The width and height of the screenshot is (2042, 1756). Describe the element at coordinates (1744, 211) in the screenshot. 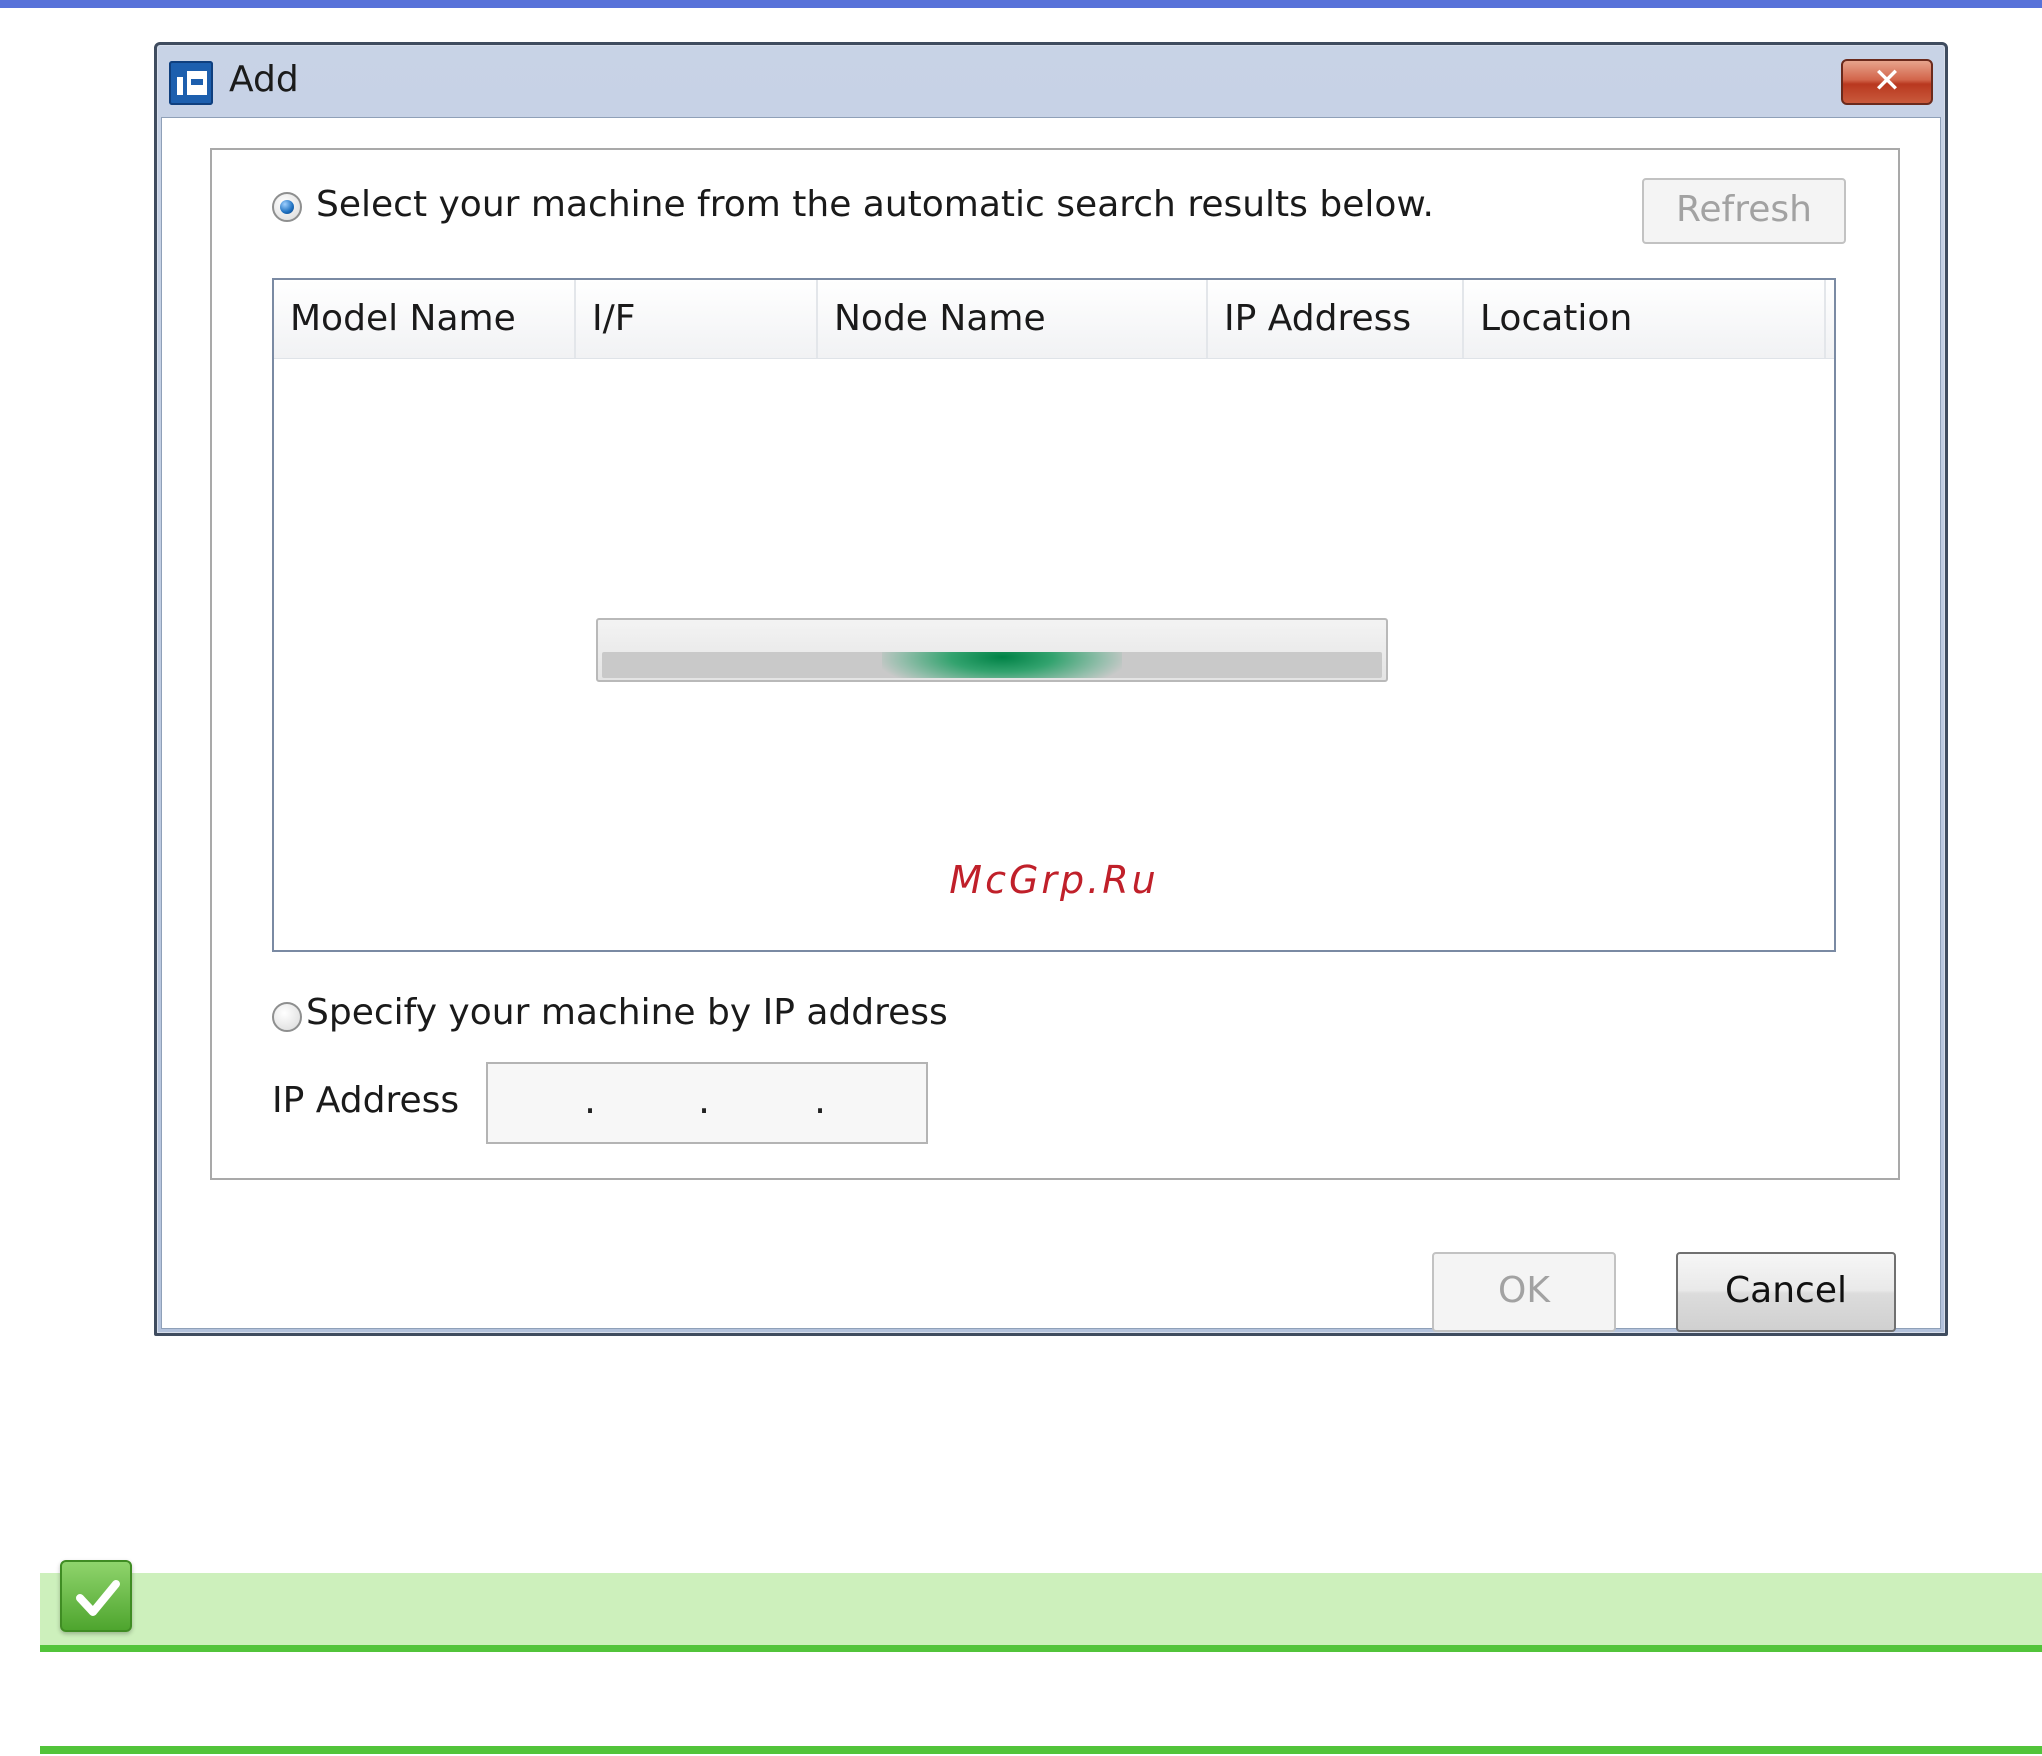

I see `refresh-button: Refresh` at that location.